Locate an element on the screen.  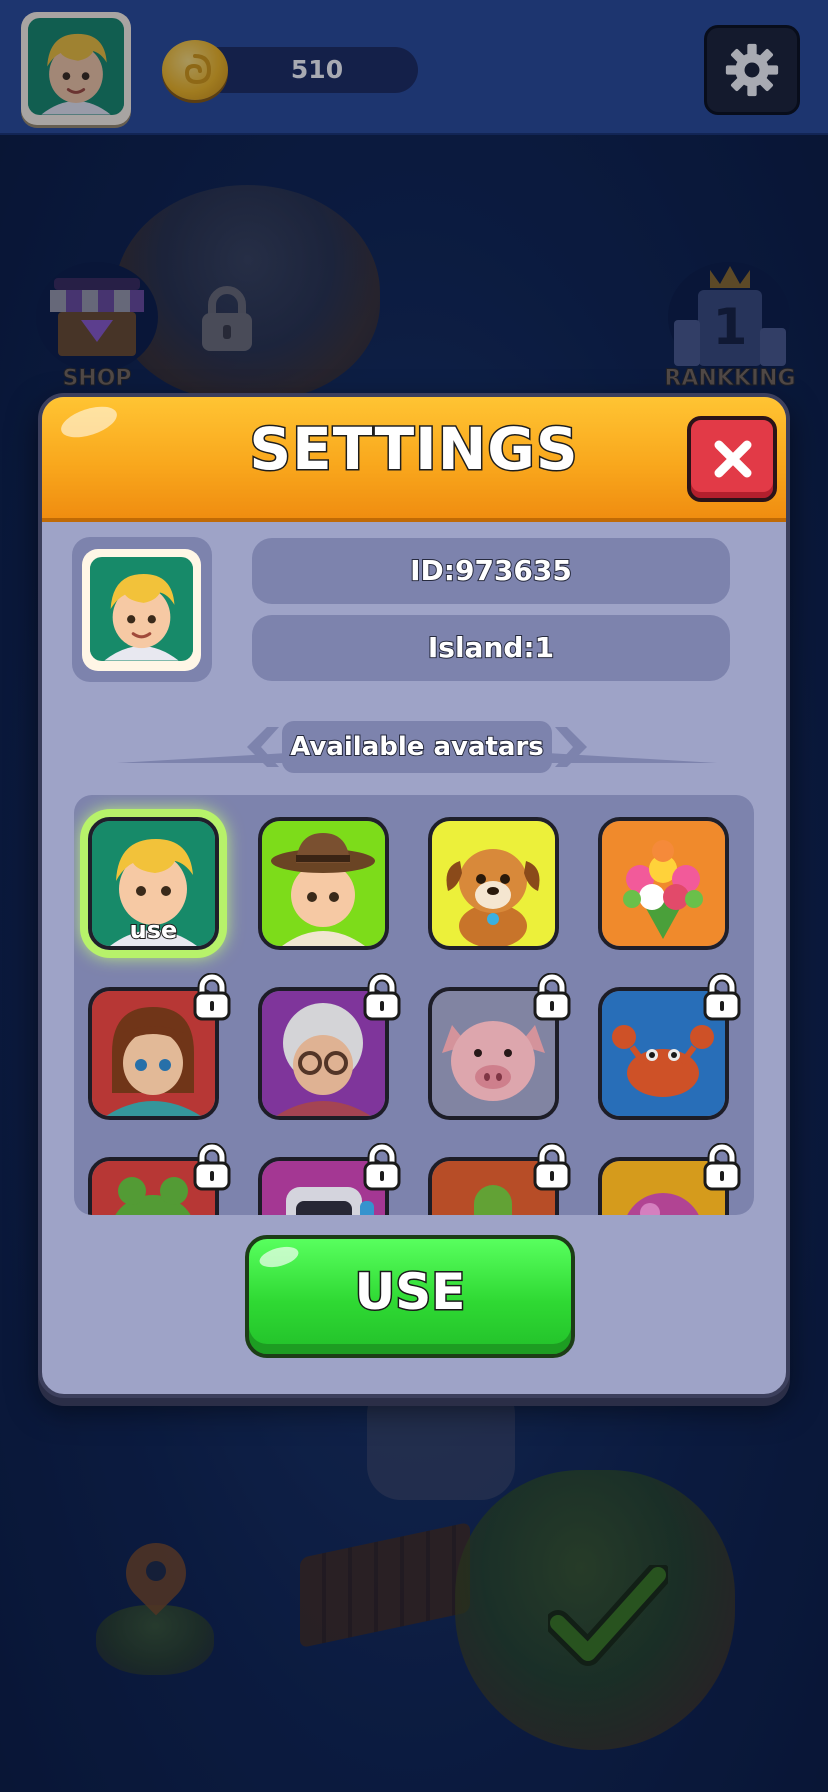
current-avatar-frame is located at coordinates (142, 609).